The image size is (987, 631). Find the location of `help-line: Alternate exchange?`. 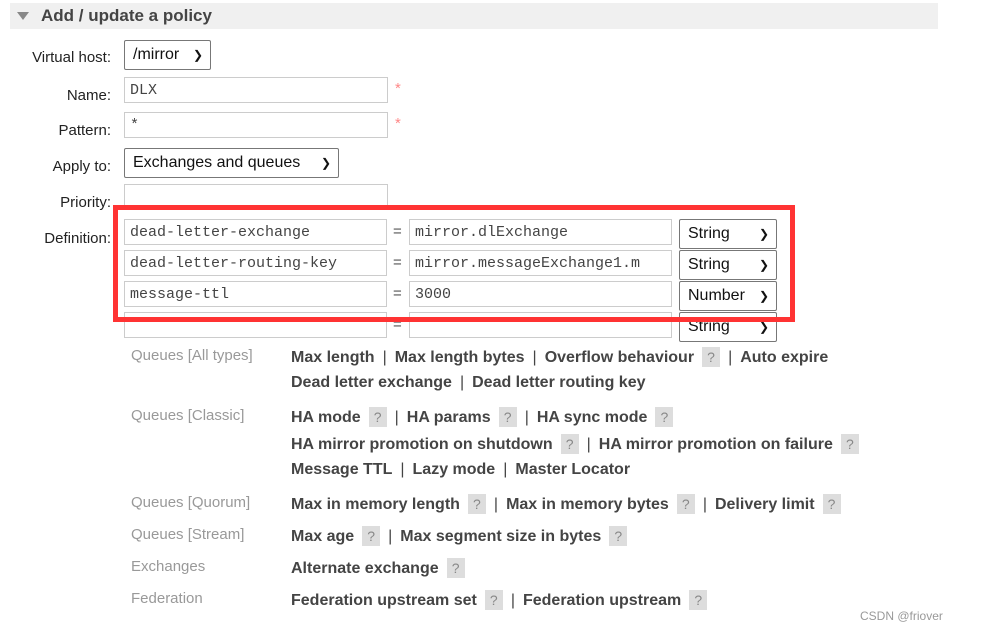

help-line: Alternate exchange? is located at coordinates (378, 568).